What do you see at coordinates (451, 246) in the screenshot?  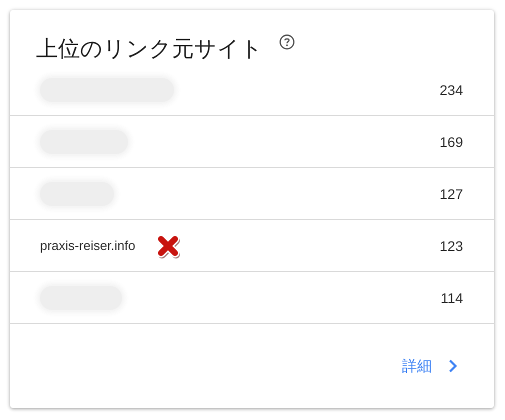 I see `link-count: 123` at bounding box center [451, 246].